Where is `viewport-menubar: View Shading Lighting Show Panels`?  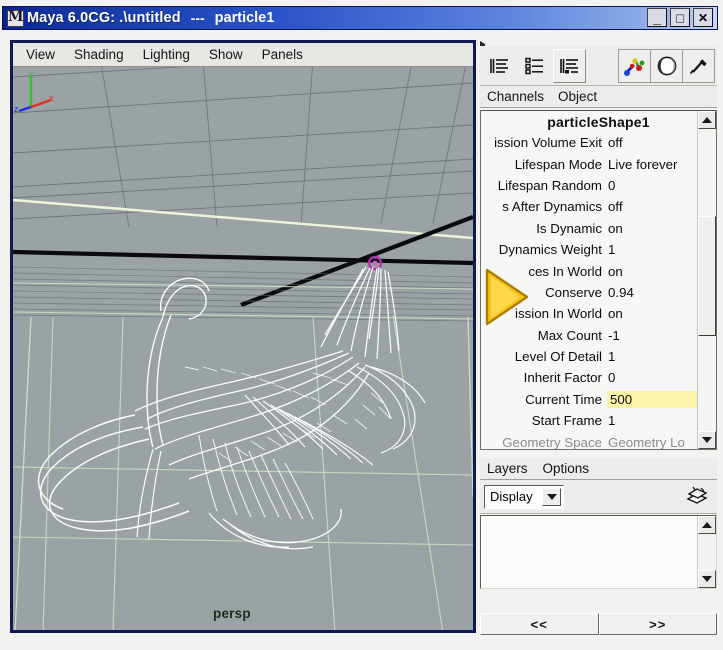 viewport-menubar: View Shading Lighting Show Panels is located at coordinates (243, 55).